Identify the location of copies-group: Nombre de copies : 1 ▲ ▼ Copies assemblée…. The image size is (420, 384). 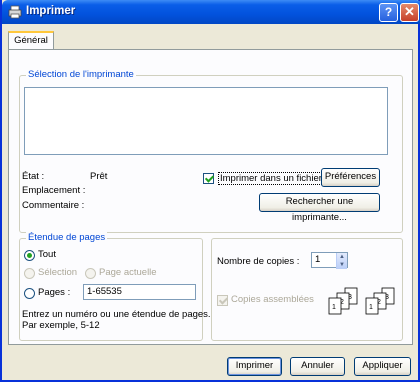
(307, 289).